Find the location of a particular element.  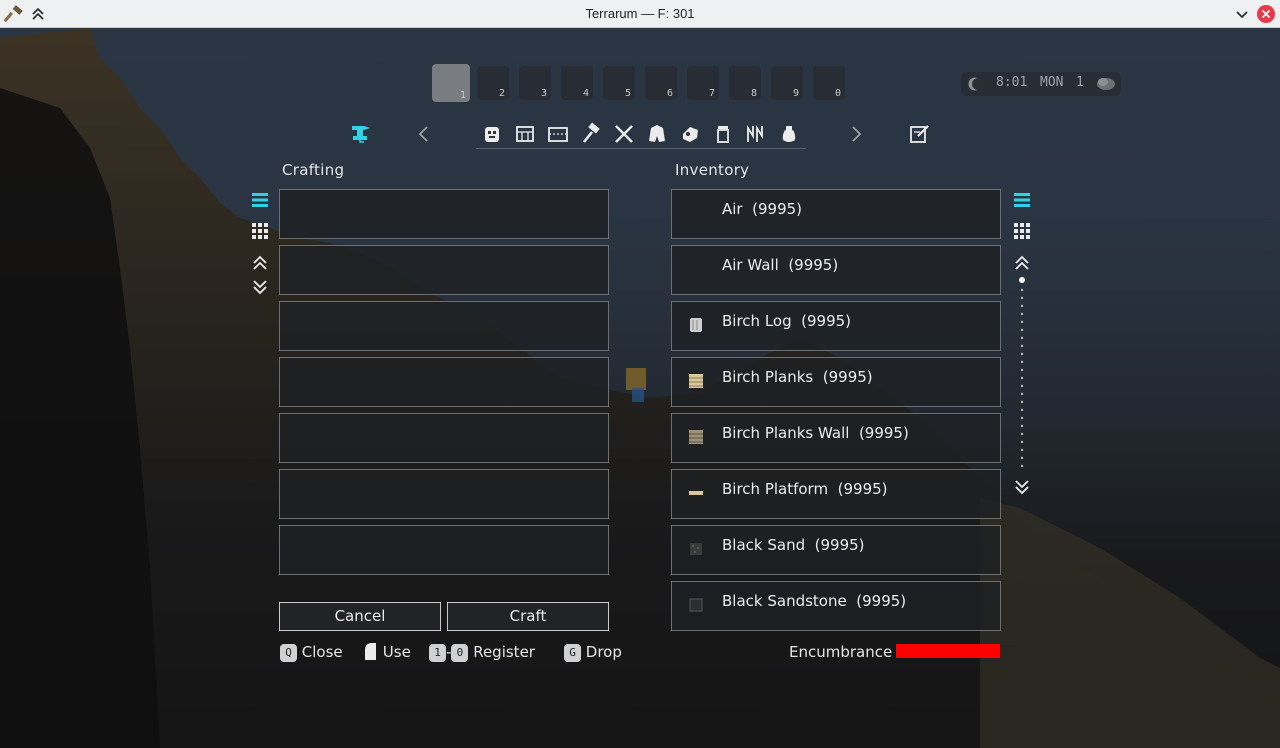

category-potions-icon is located at coordinates (723, 134).